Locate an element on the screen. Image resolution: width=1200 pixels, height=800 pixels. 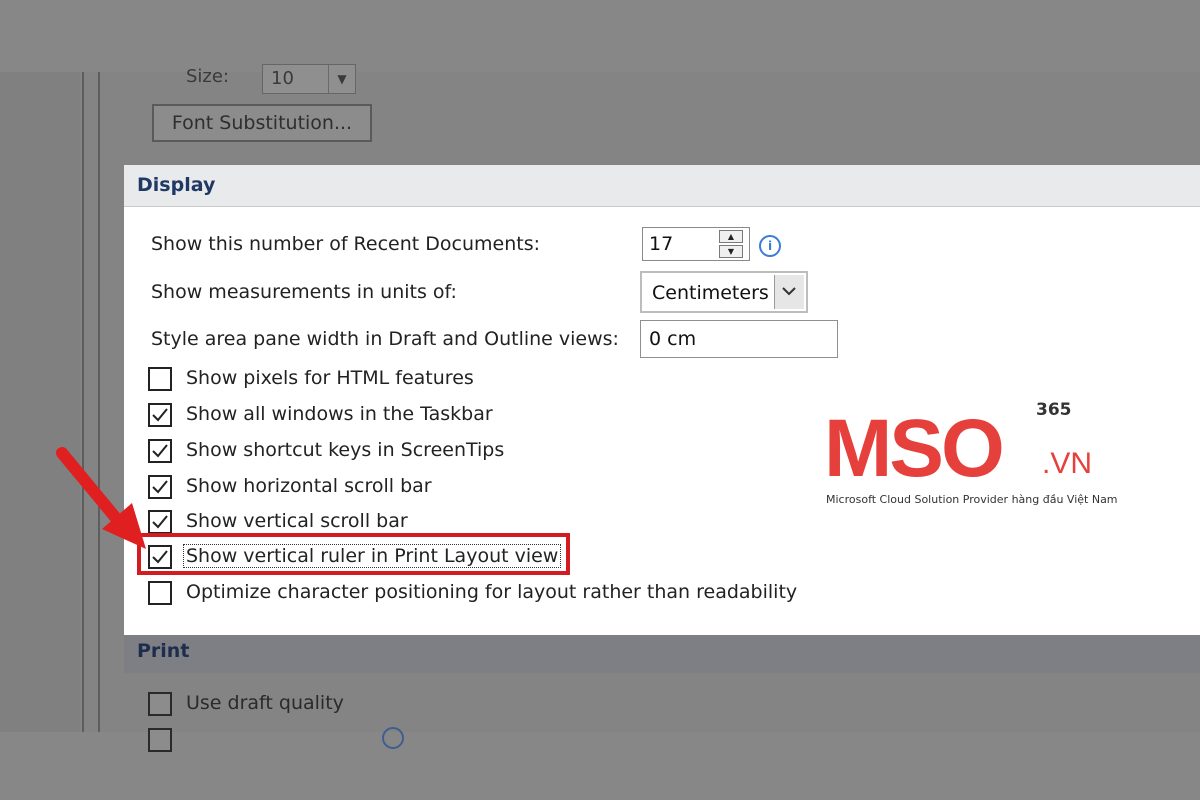
checkbox-label: Use draft quality is located at coordinates (265, 703).